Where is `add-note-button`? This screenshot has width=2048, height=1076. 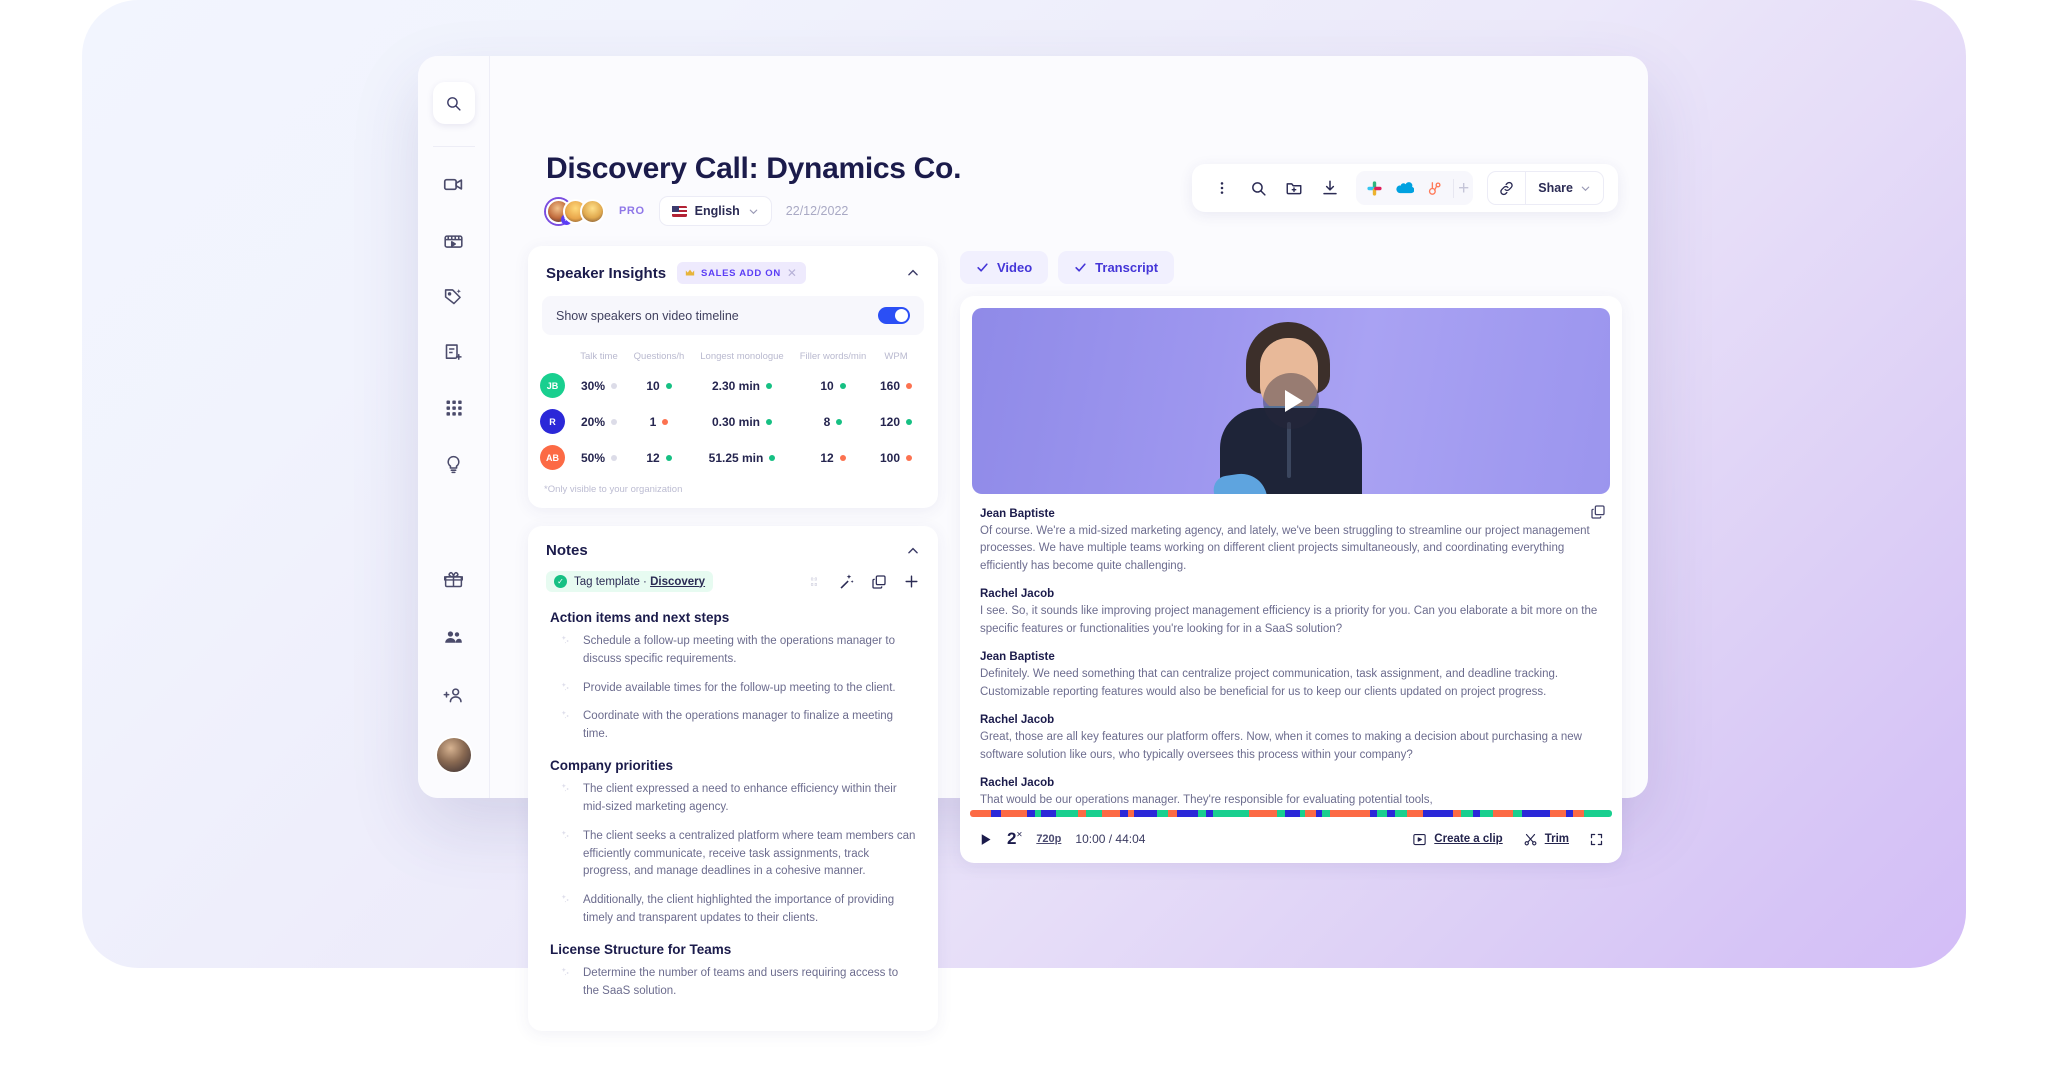 add-note-button is located at coordinates (911, 581).